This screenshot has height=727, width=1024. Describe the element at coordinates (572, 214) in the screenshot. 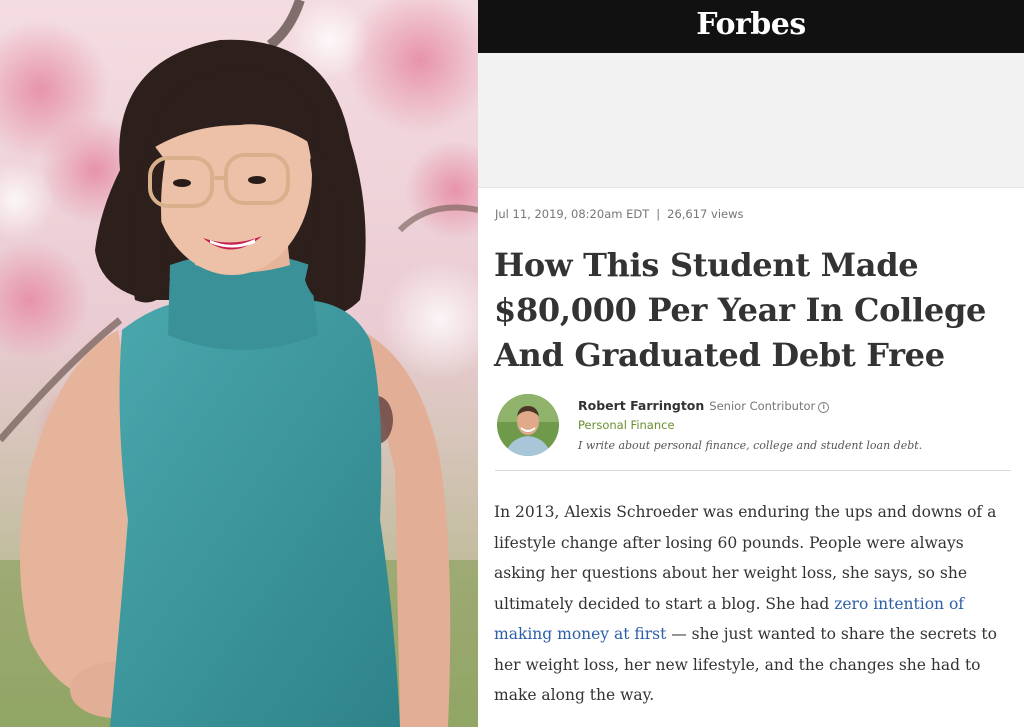

I see `publish-date: Jul 11, 2019, 08:20am EDT` at that location.